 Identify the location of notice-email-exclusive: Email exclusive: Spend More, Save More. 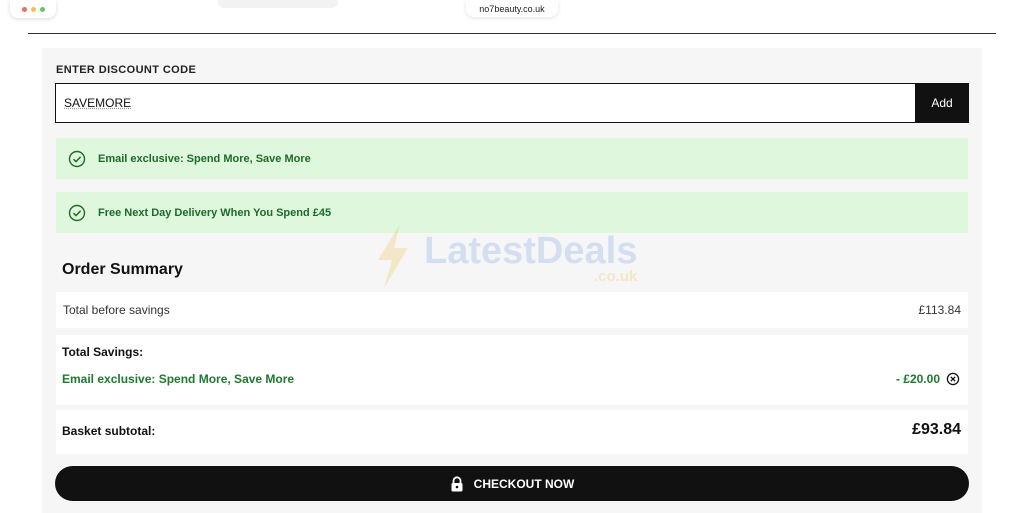
(512, 158).